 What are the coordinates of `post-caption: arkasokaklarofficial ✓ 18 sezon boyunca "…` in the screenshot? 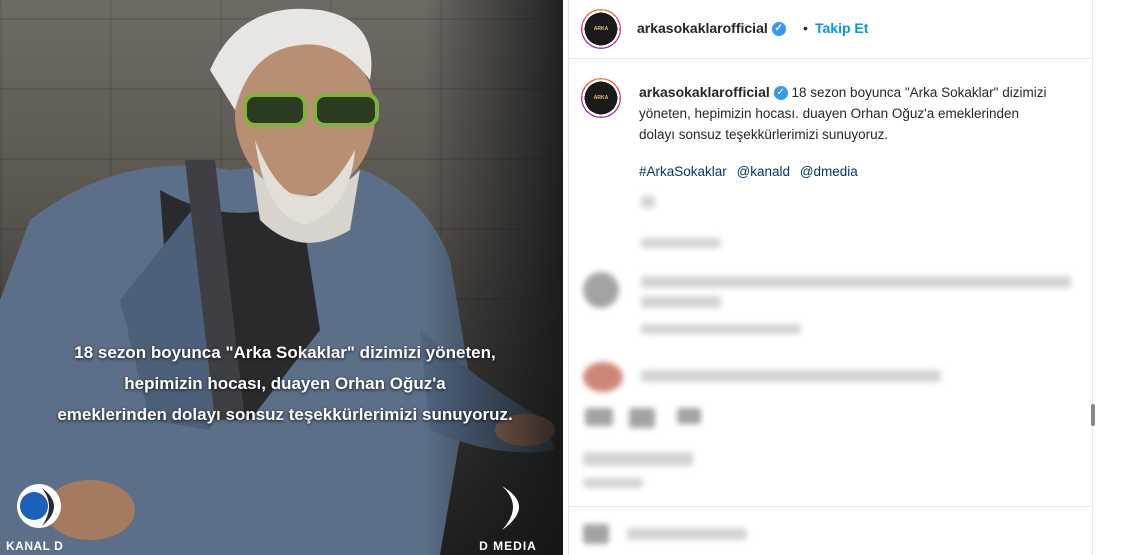 It's located at (864, 113).